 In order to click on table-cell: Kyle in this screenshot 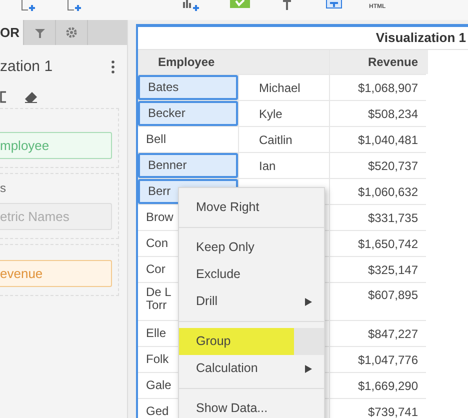, I will do `click(284, 113)`.